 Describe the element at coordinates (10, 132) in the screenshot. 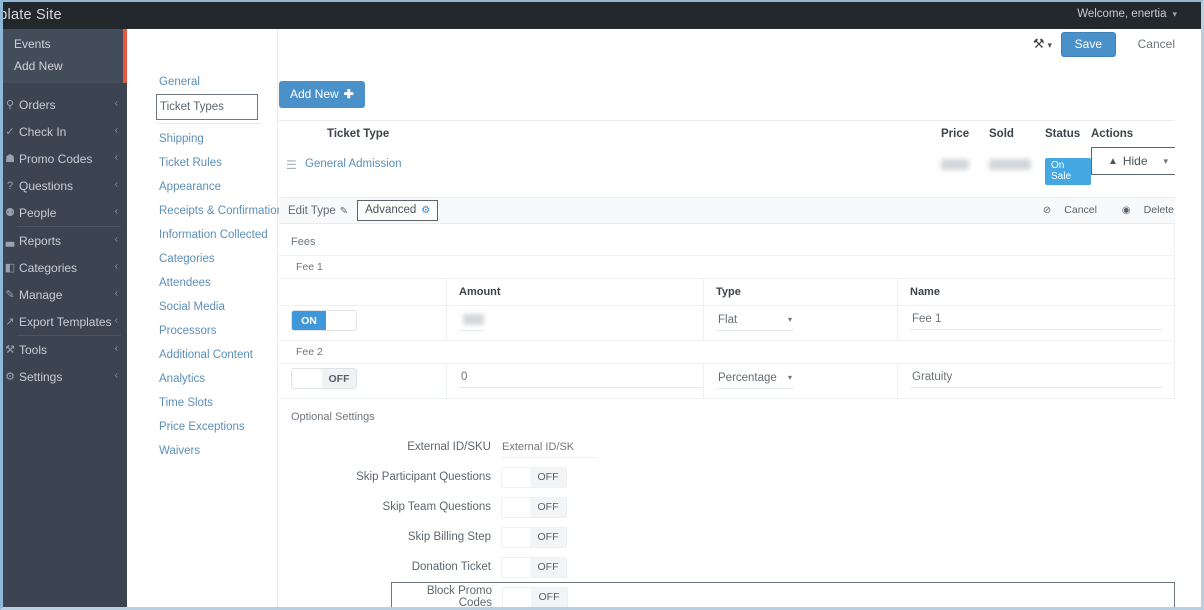

I see `check-icon: ✓` at that location.